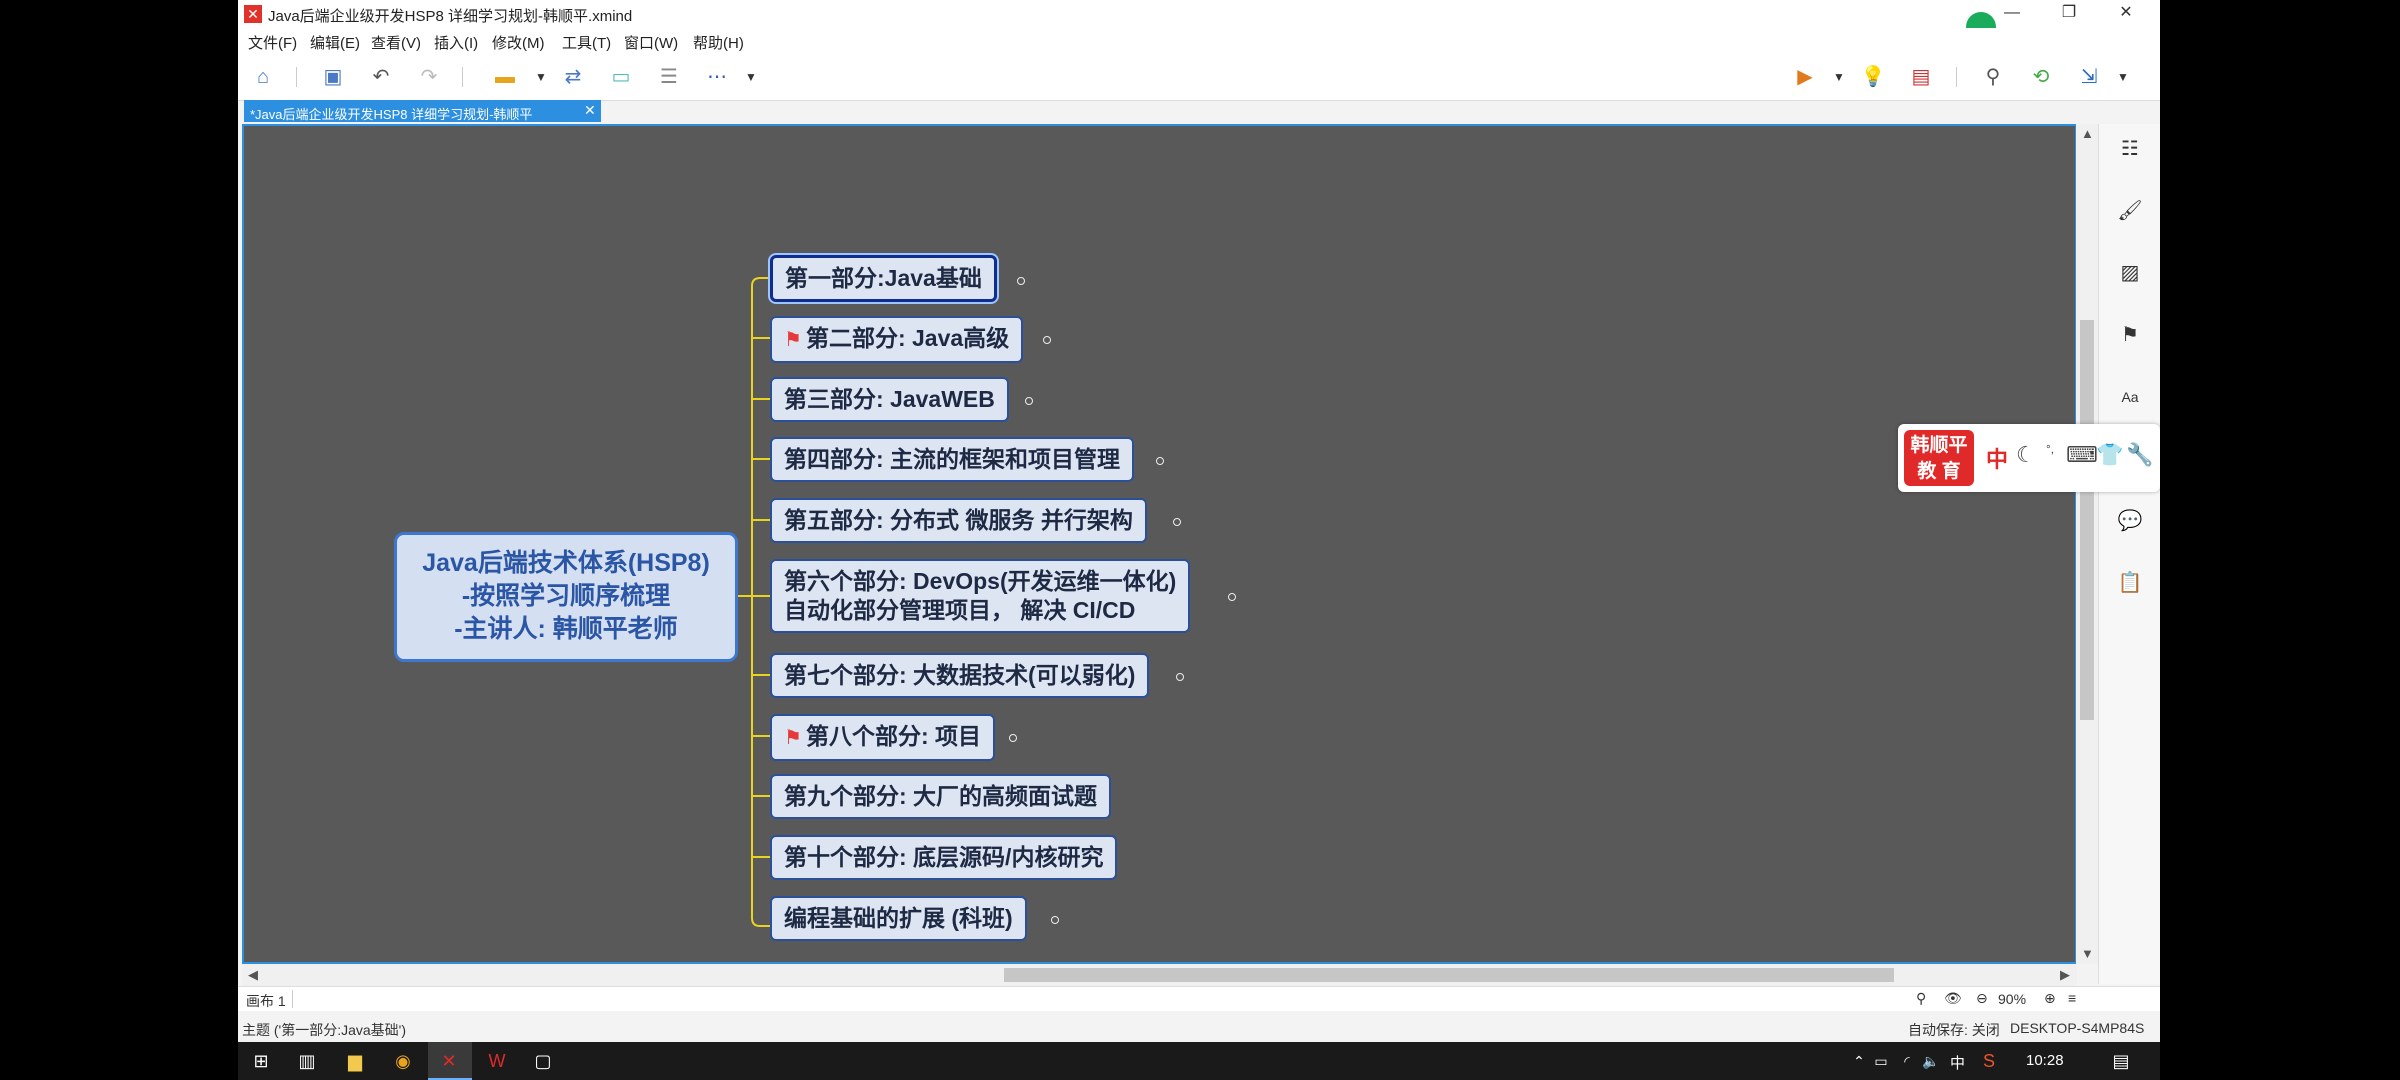 The width and height of the screenshot is (2400, 1080). I want to click on topic-label: 第一部分:Java基础, so click(883, 278).